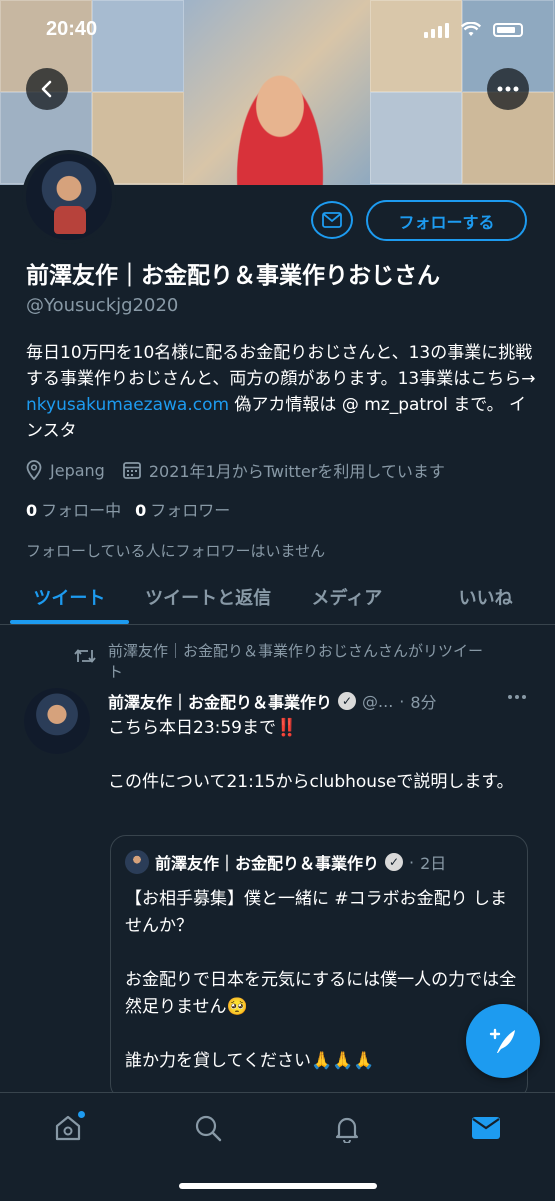 Image resolution: width=555 pixels, height=1201 pixels. Describe the element at coordinates (57, 721) in the screenshot. I see `tweet-avatar` at that location.